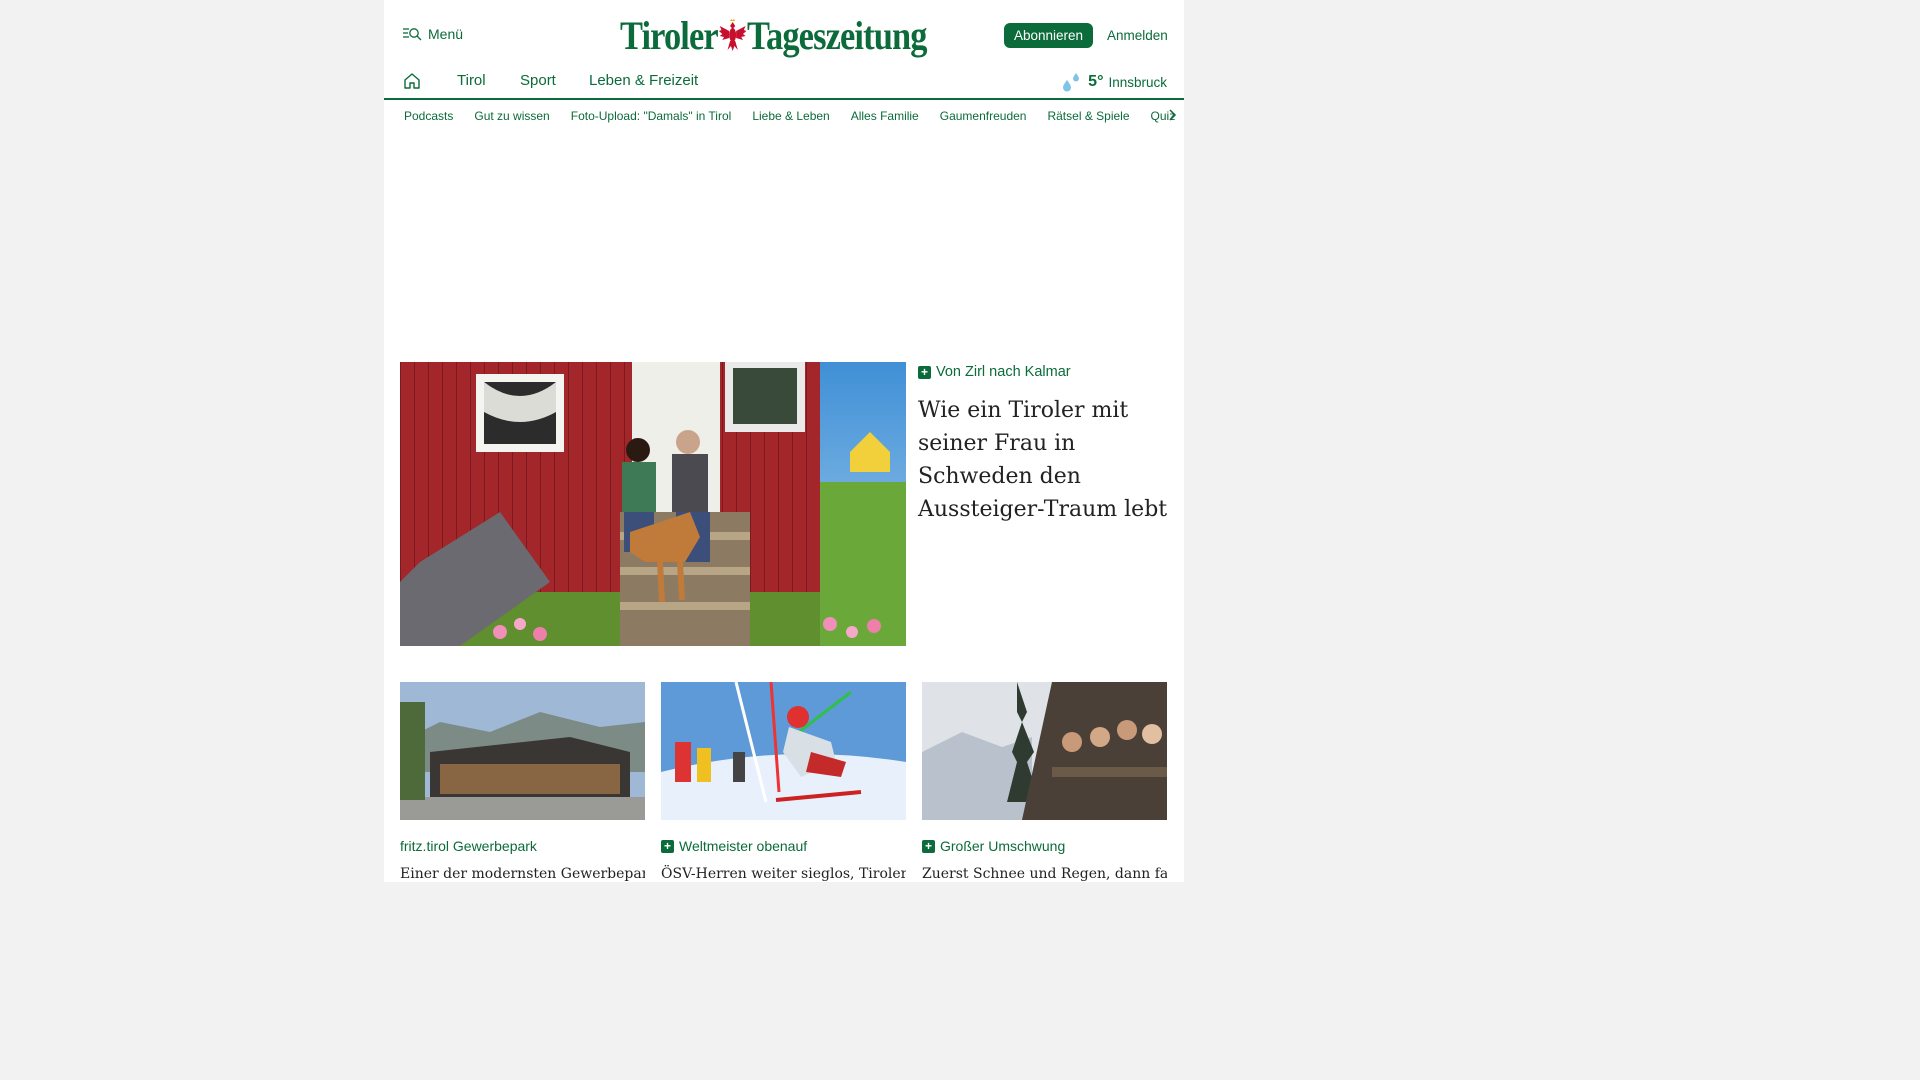 The width and height of the screenshot is (1920, 1080). What do you see at coordinates (1049, 35) in the screenshot?
I see `subscribe-button: Abonnieren` at bounding box center [1049, 35].